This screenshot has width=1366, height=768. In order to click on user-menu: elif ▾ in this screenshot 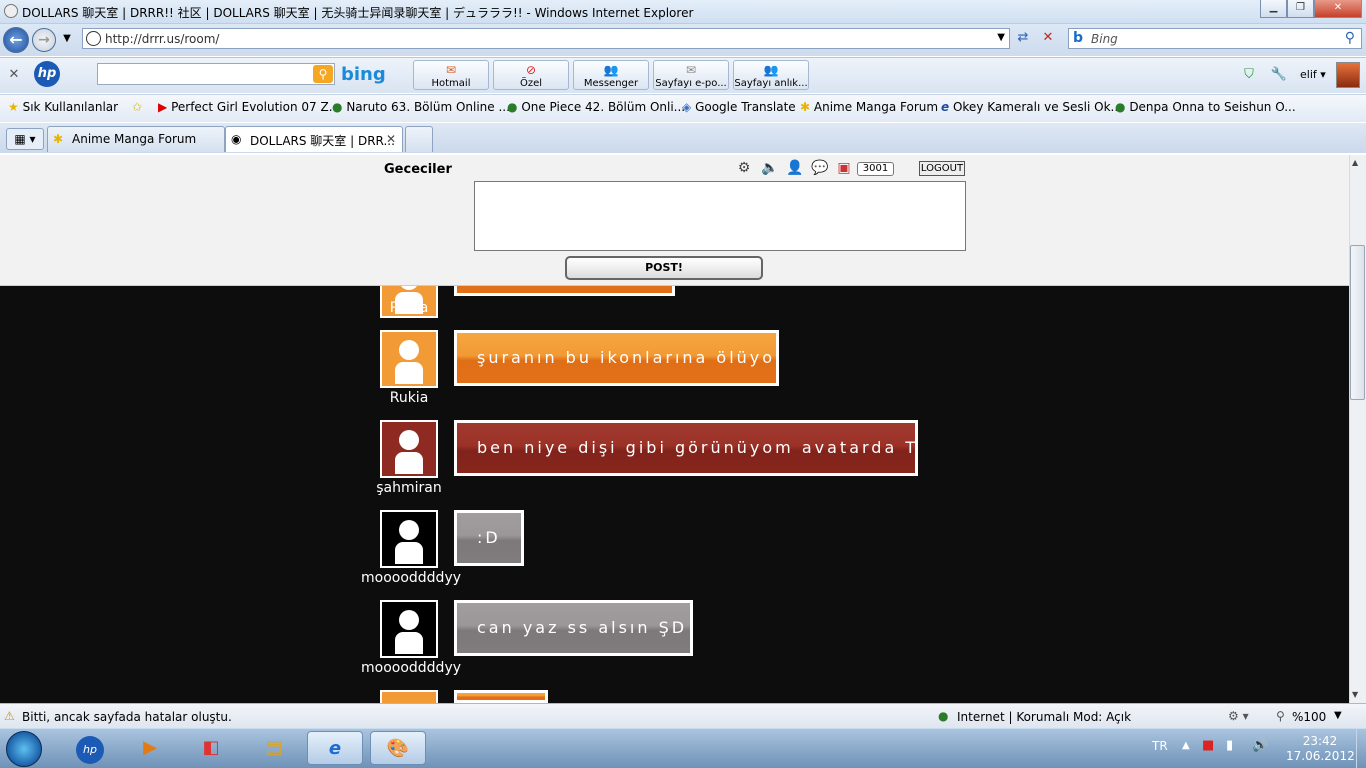, I will do `click(1313, 74)`.